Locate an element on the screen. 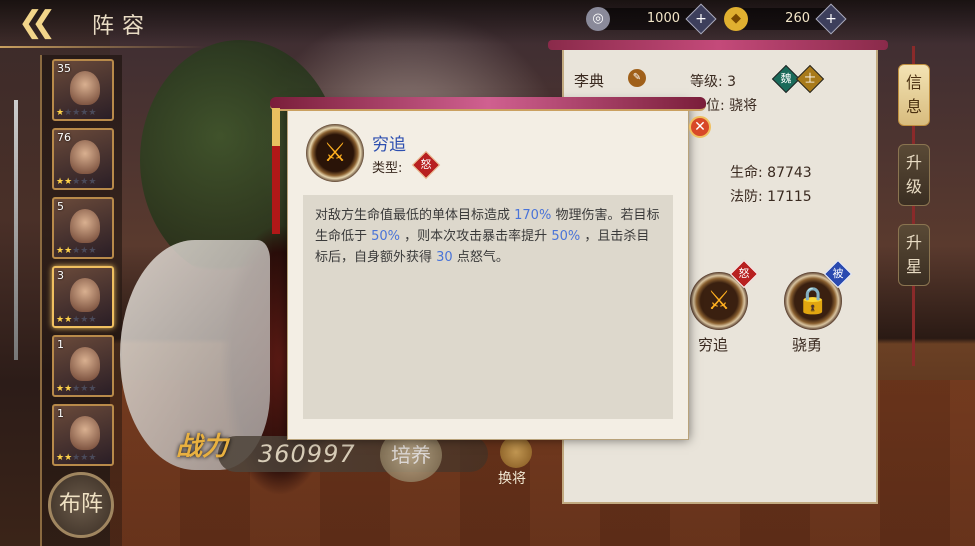 This screenshot has width=975, height=546. edit-name-icon: ✎ is located at coordinates (637, 78).